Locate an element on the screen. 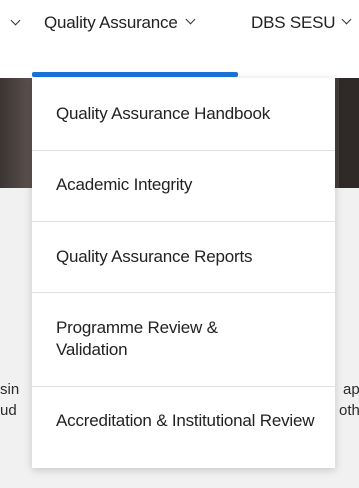 The height and width of the screenshot is (488, 359). nav-item-quality-assurance: Quality Assurance is located at coordinates (120, 23).